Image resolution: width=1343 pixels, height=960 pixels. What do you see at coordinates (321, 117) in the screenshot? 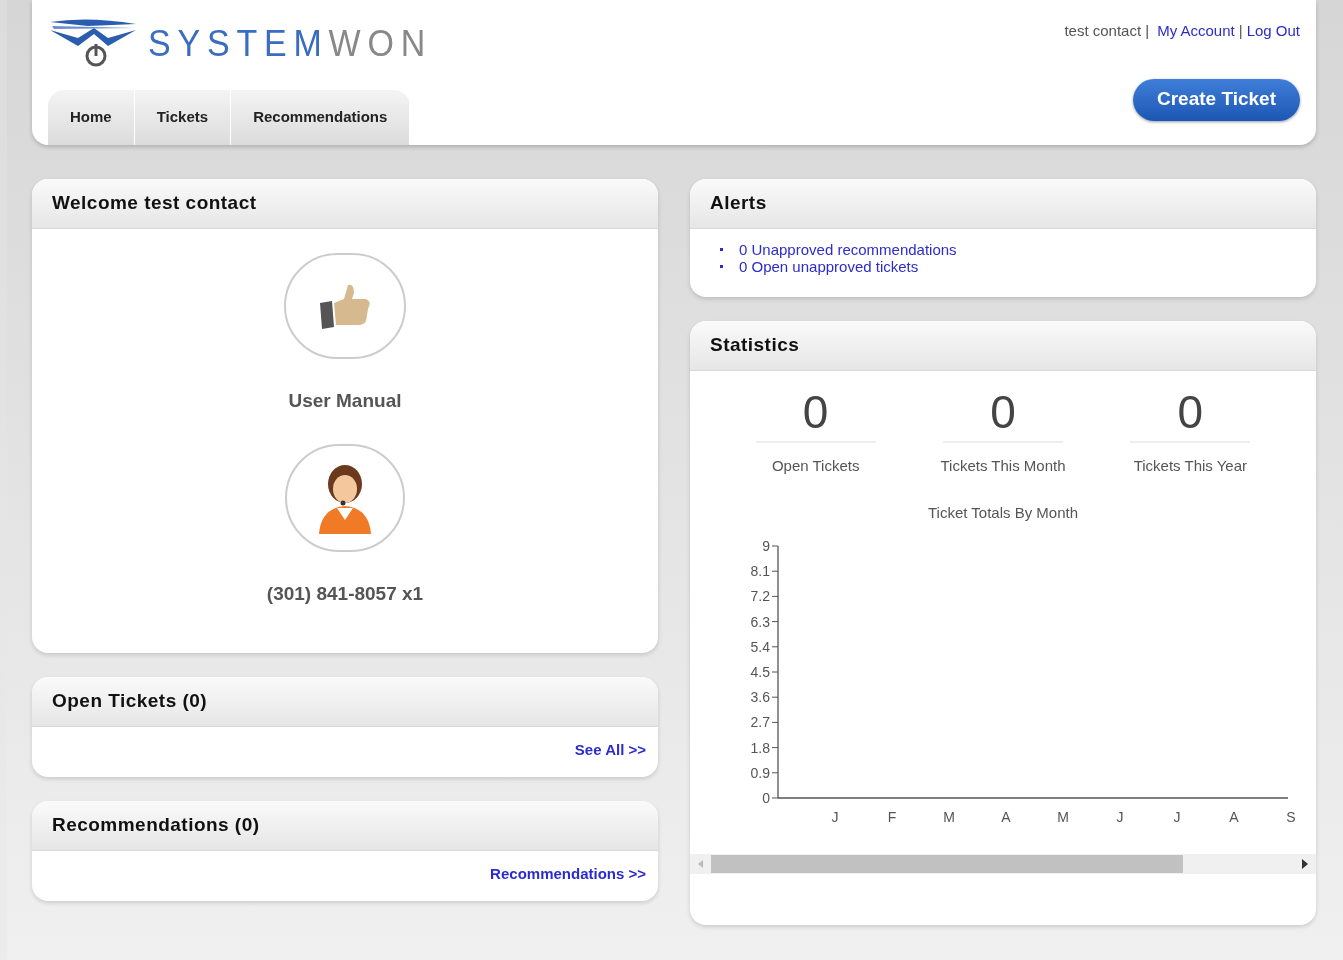
I see `nav-tab: Recommendations` at bounding box center [321, 117].